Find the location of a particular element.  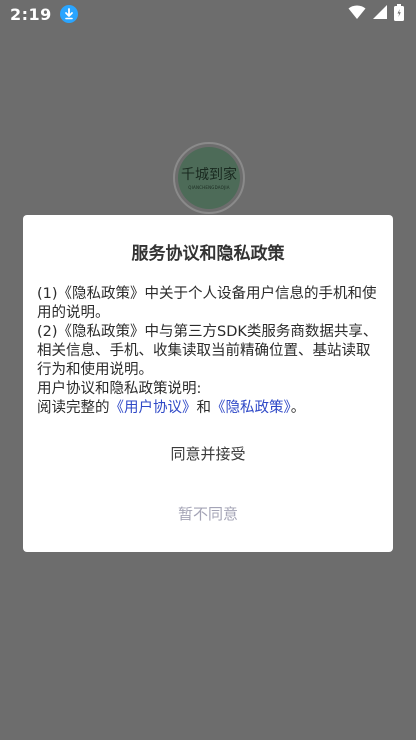

status-time: 2:19 is located at coordinates (31, 14).